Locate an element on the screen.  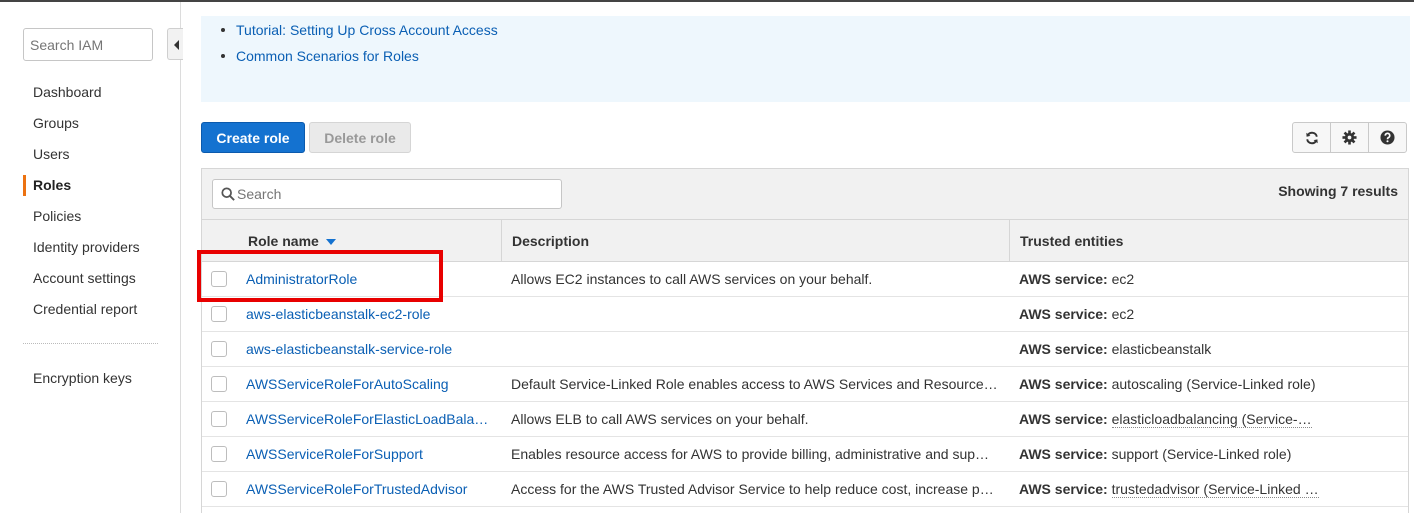
caret-left-icon is located at coordinates (176, 45).